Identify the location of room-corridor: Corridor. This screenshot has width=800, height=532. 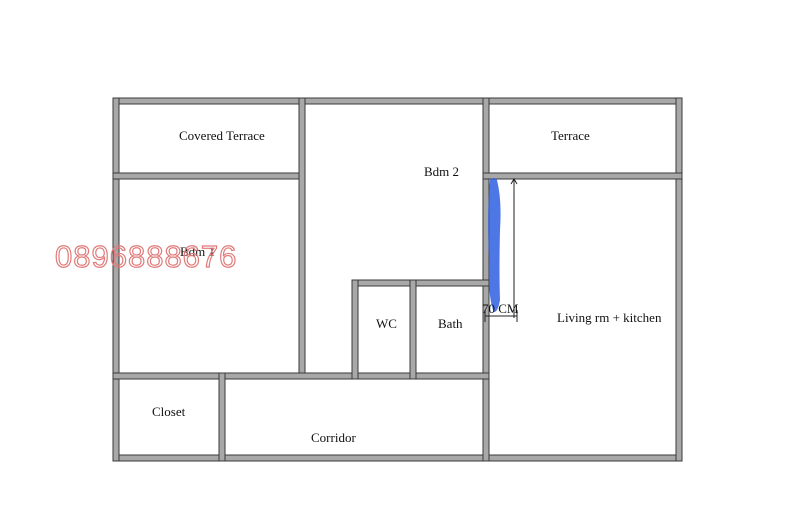
(333, 437).